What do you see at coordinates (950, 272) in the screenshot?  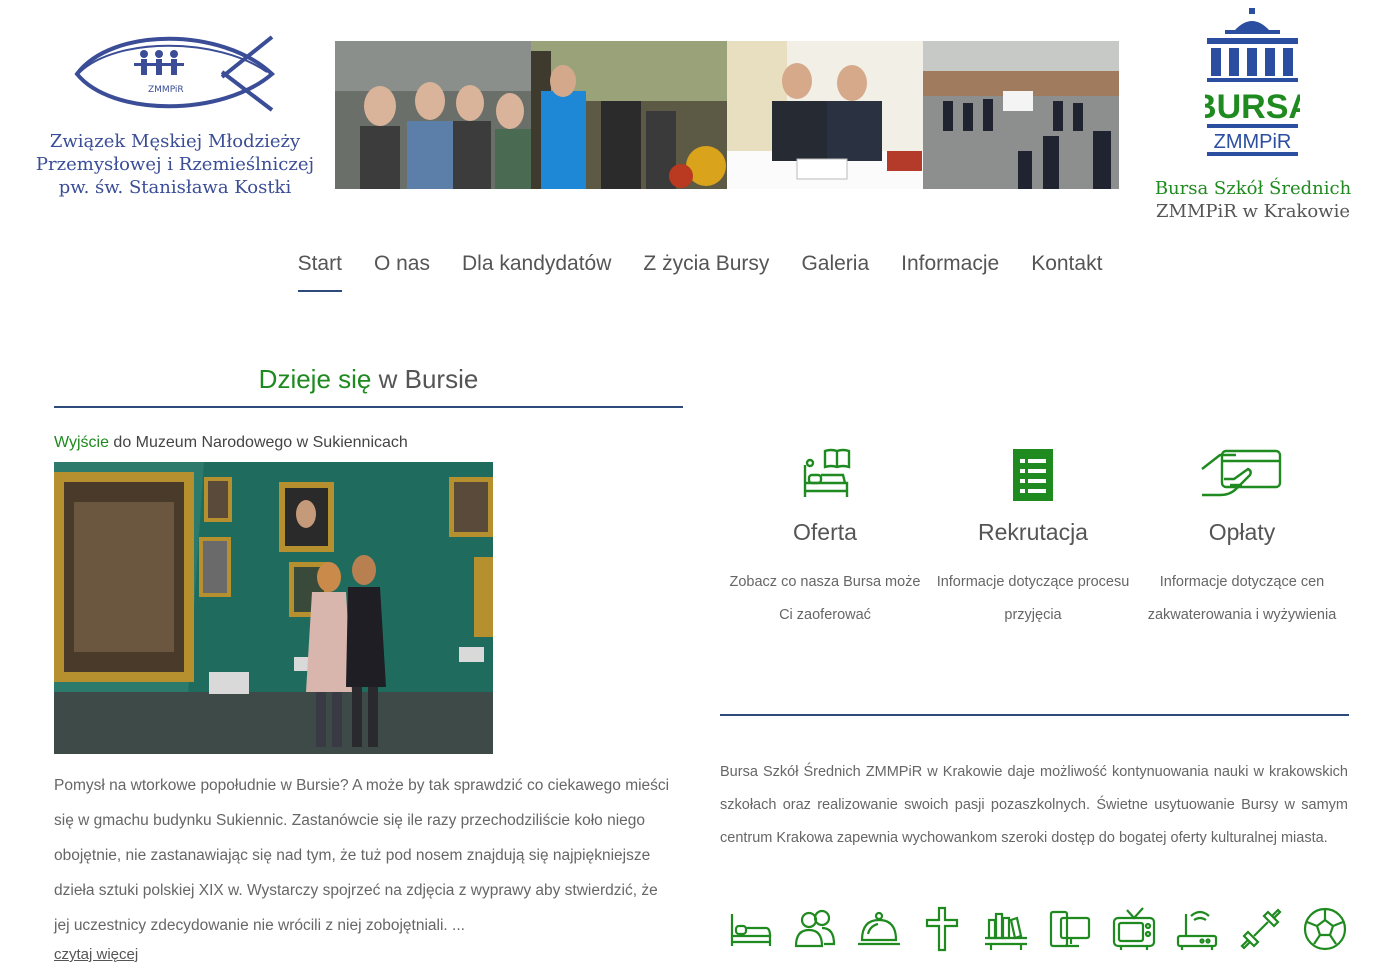 I see `nav-informacje: Informacje` at bounding box center [950, 272].